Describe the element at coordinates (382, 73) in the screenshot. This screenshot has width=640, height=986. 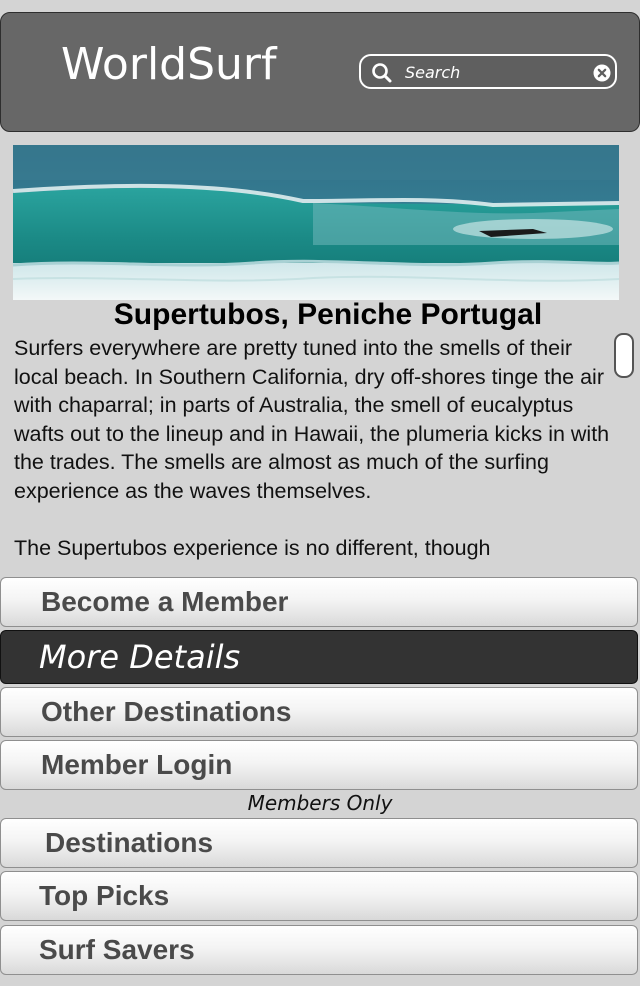
I see `search-icon` at that location.